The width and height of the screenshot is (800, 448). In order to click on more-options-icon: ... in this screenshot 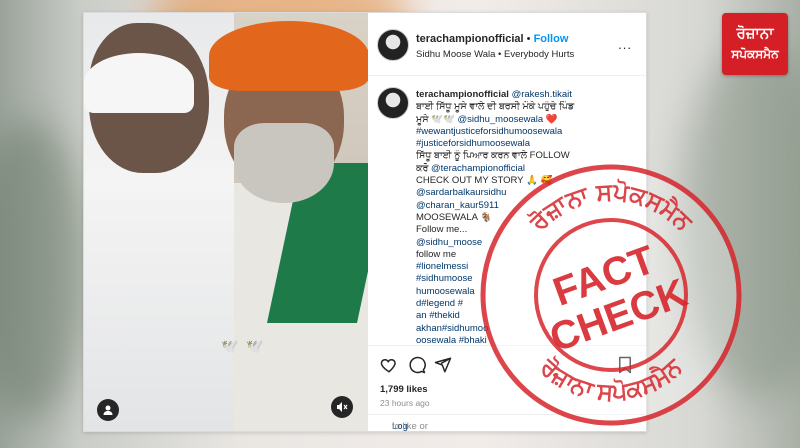, I will do `click(625, 44)`.